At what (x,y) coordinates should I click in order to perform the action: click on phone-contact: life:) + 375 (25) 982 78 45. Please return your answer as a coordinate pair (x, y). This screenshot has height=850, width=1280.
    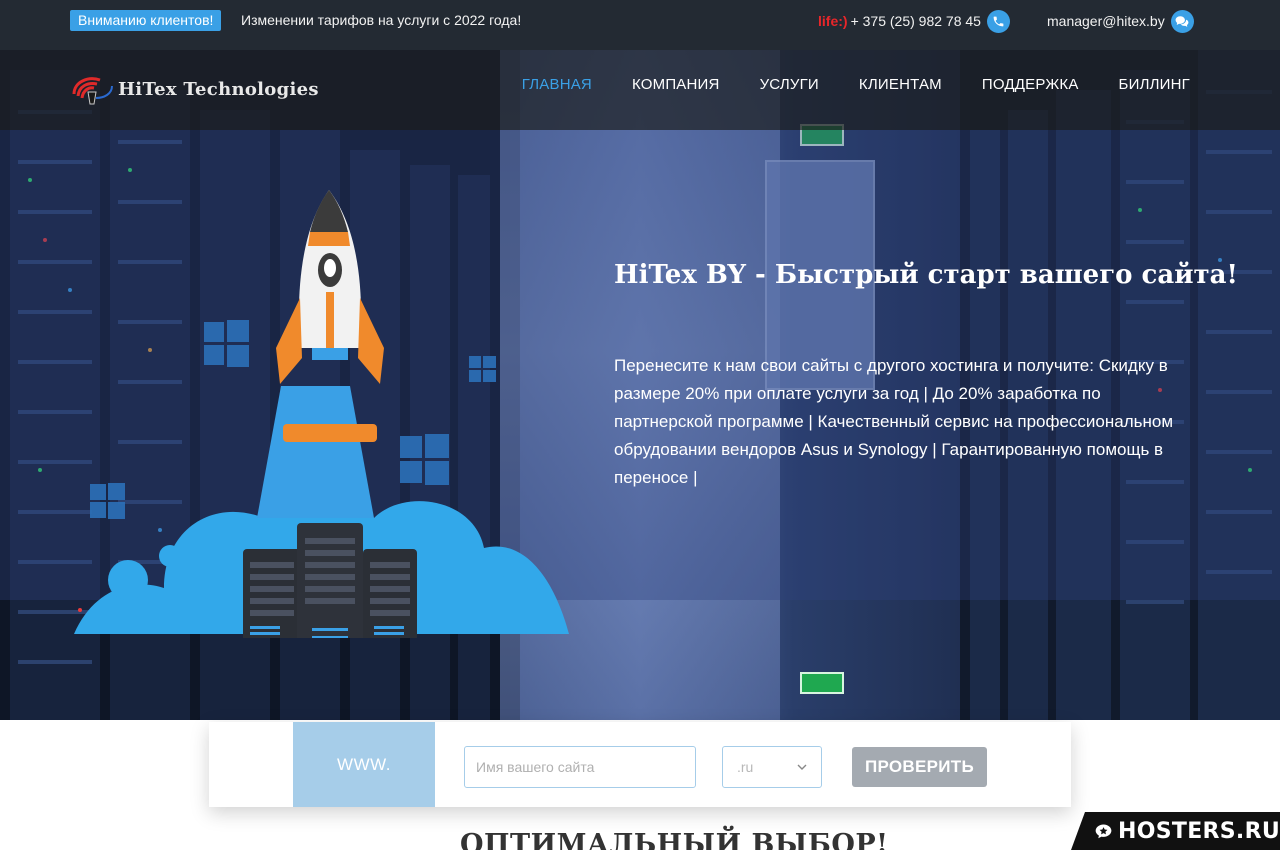
    Looking at the image, I should click on (914, 21).